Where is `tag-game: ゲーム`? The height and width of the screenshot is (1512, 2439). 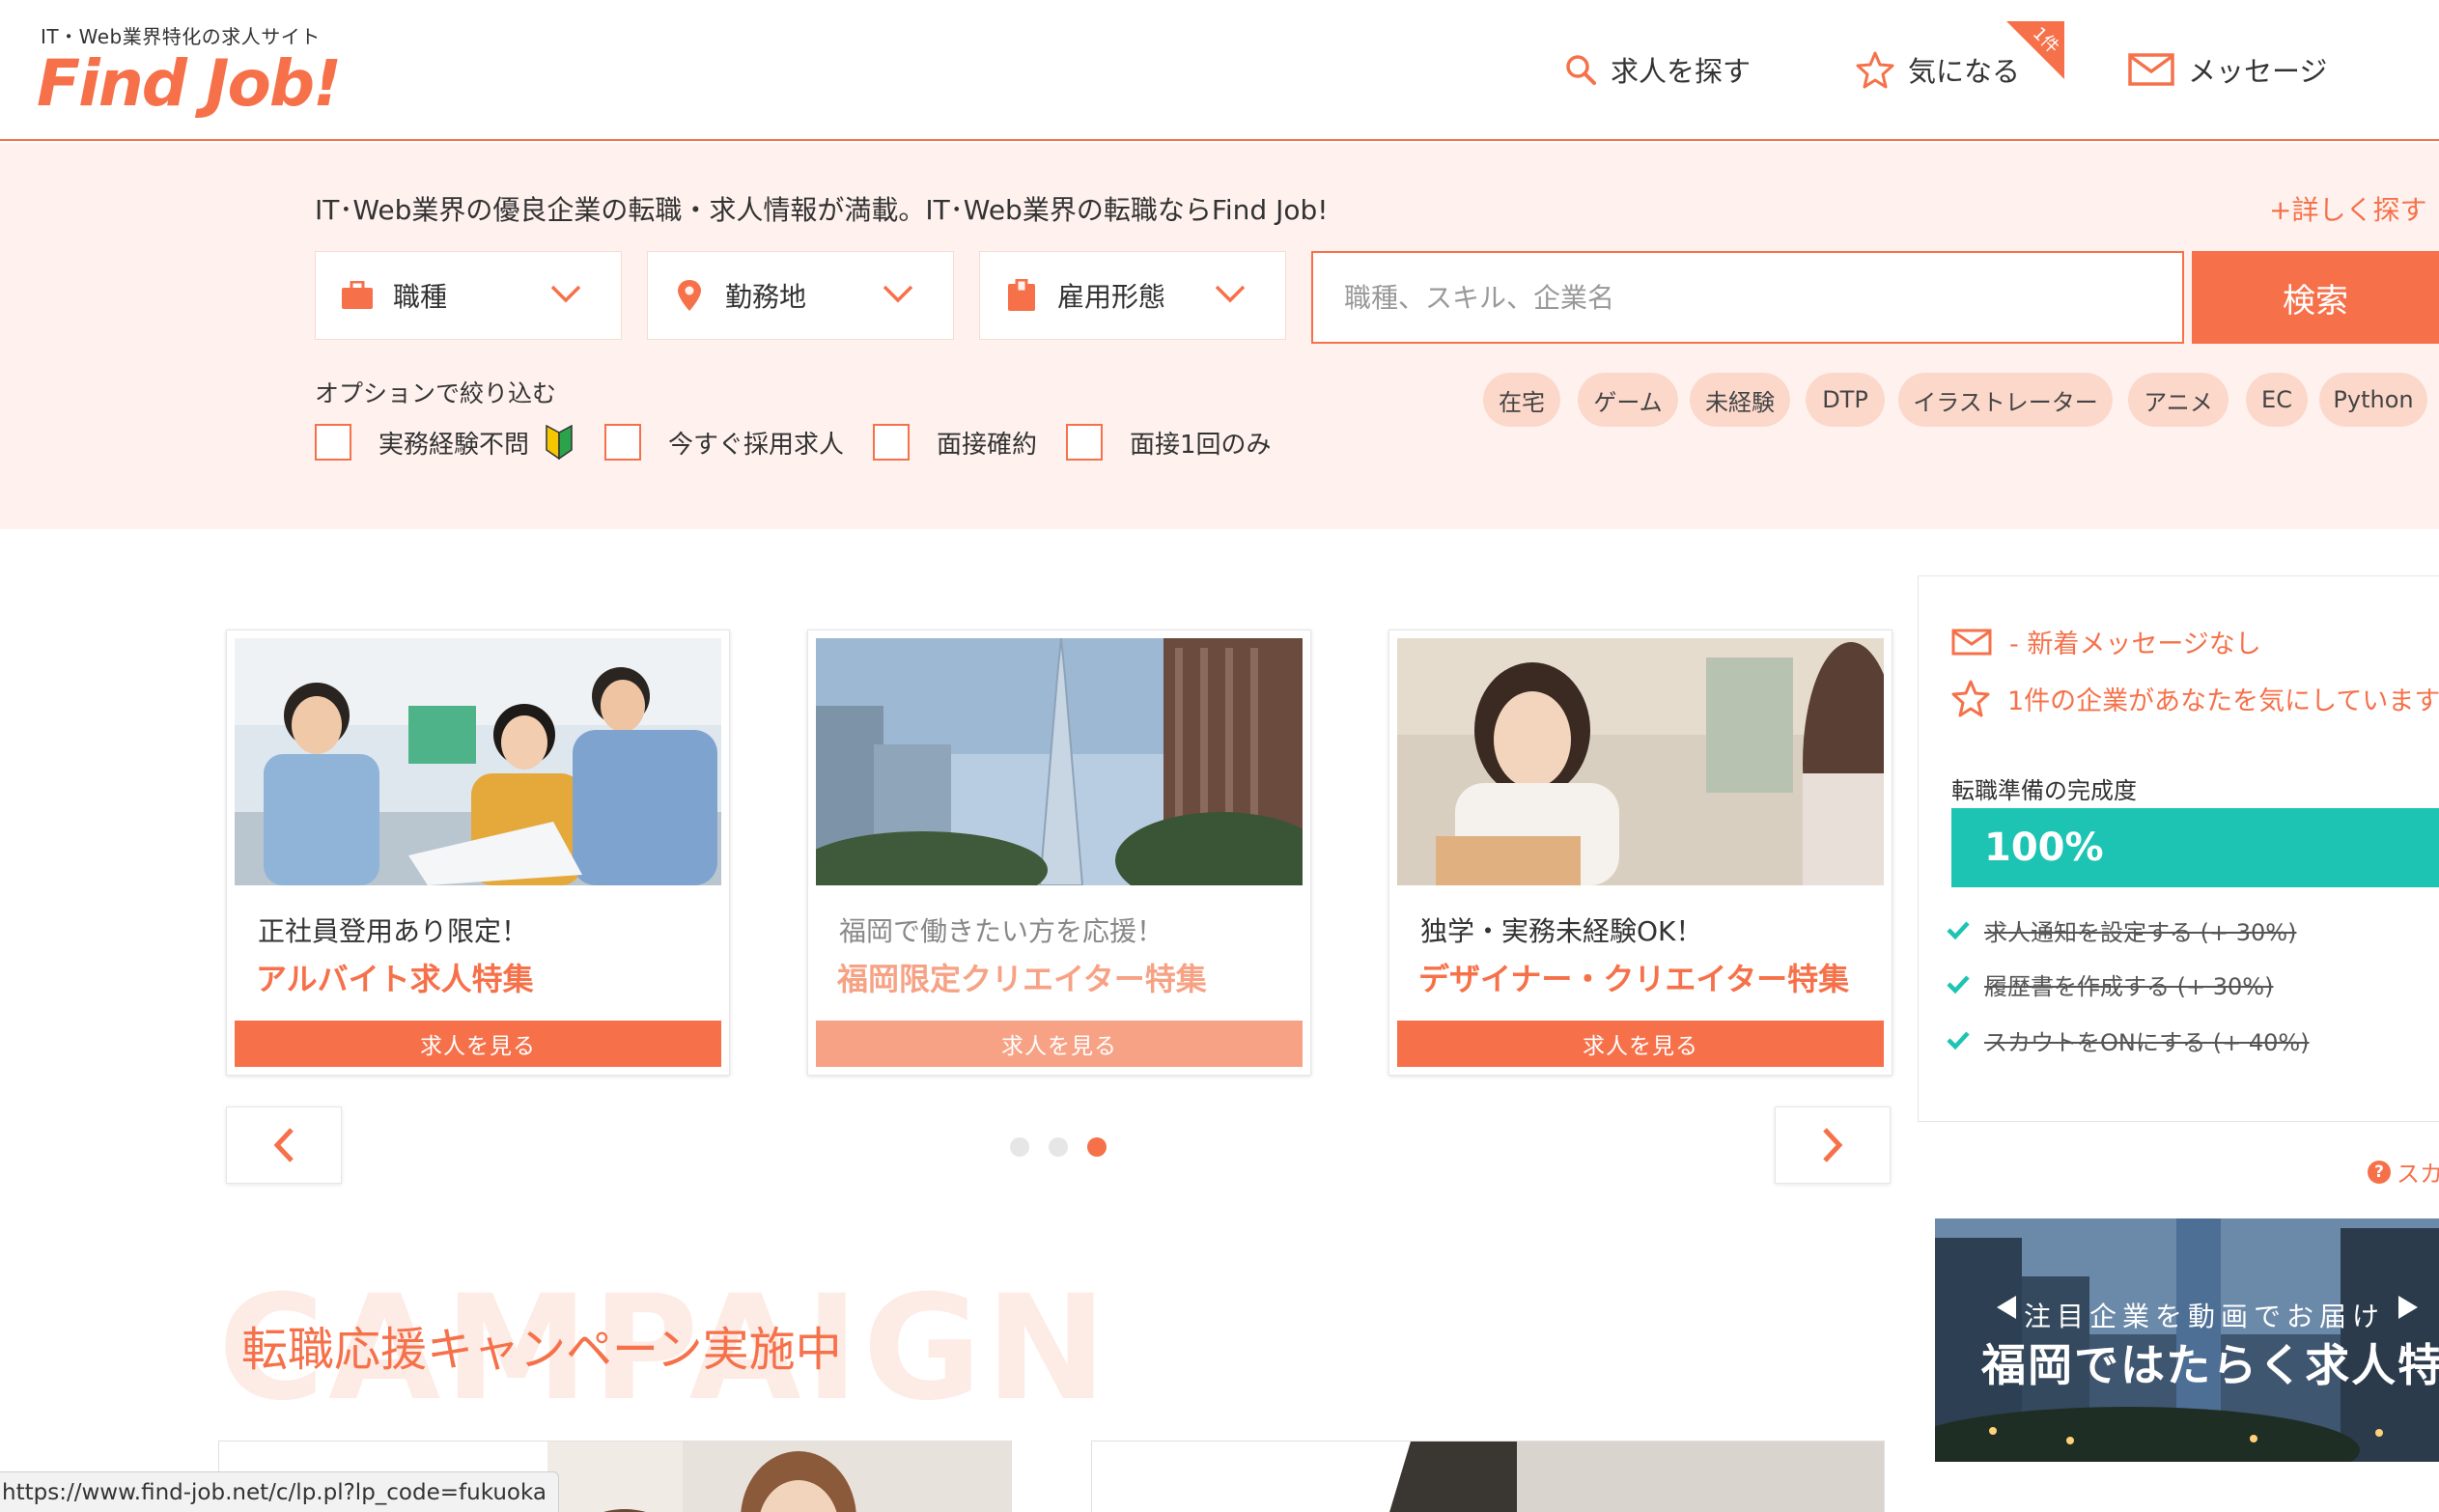
tag-game: ゲーム is located at coordinates (1628, 400).